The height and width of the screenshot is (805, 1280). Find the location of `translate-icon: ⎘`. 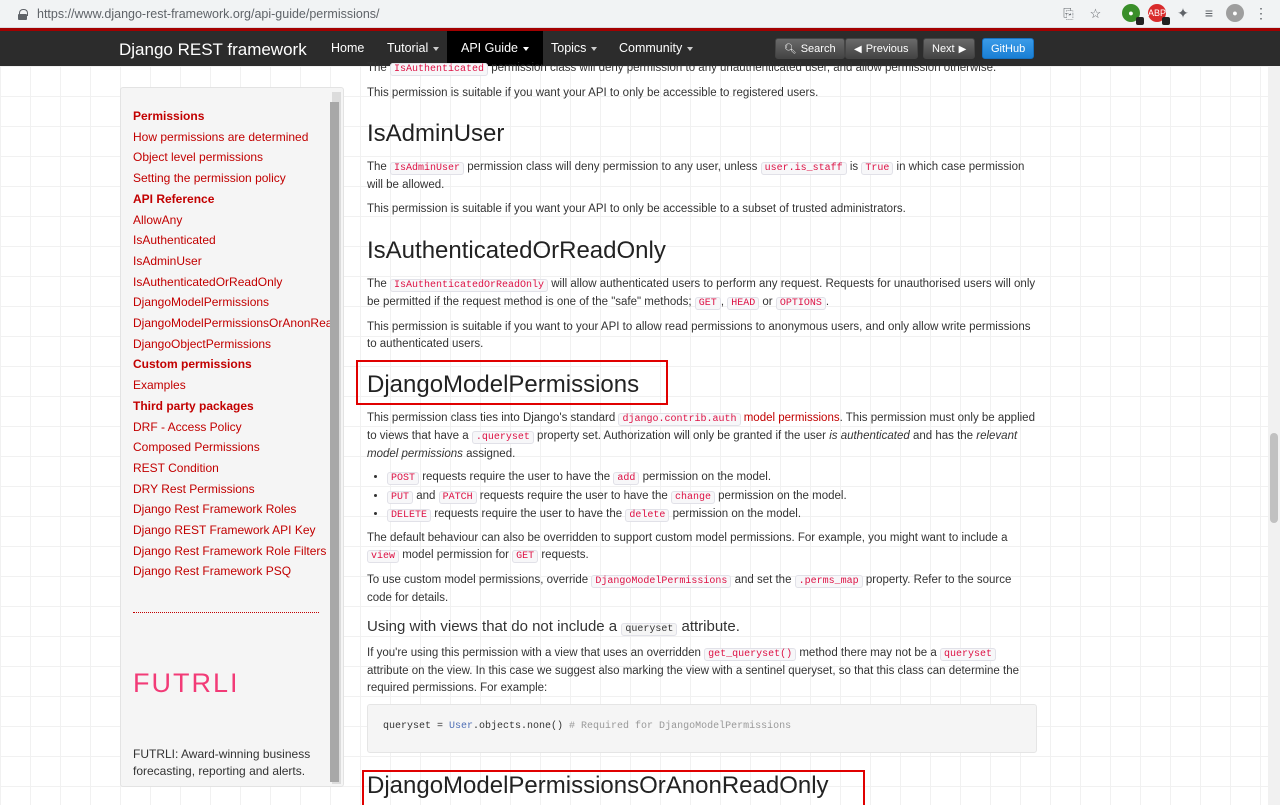

translate-icon: ⎘ is located at coordinates (1068, 13).